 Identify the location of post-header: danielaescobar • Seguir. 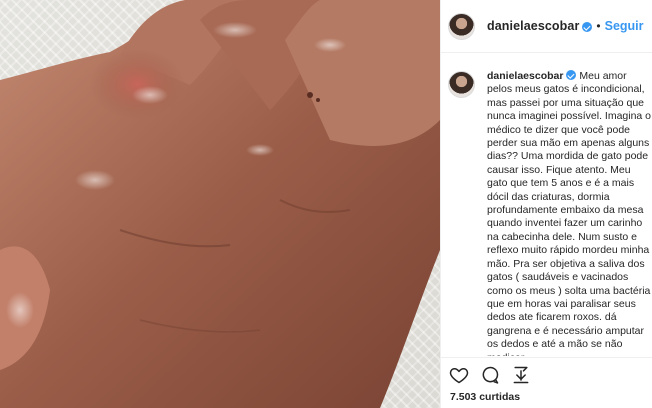
(546, 26).